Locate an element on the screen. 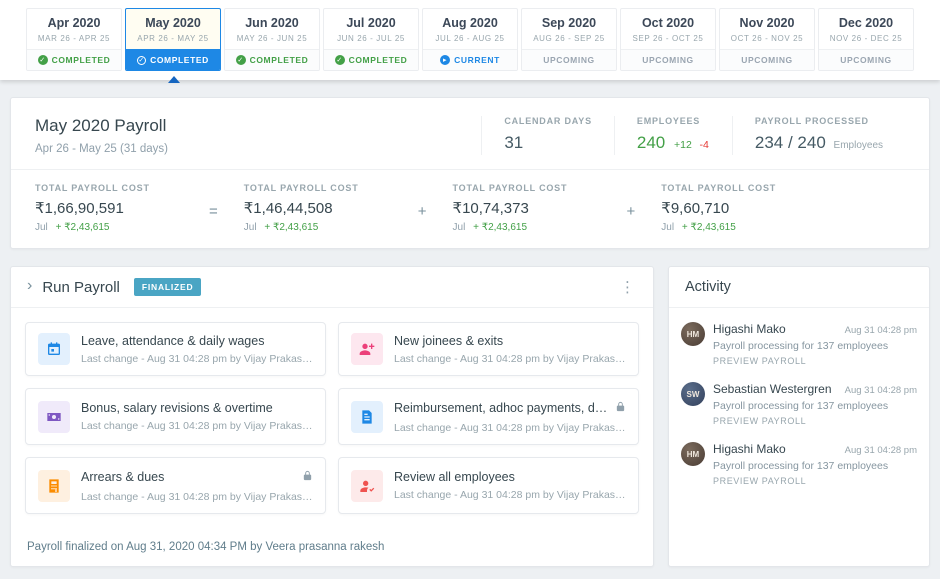 This screenshot has width=940, height=579. month-card-oct-2020: Oct 2020 SEP 26 - OCT 25 UPCOMING is located at coordinates (668, 39).